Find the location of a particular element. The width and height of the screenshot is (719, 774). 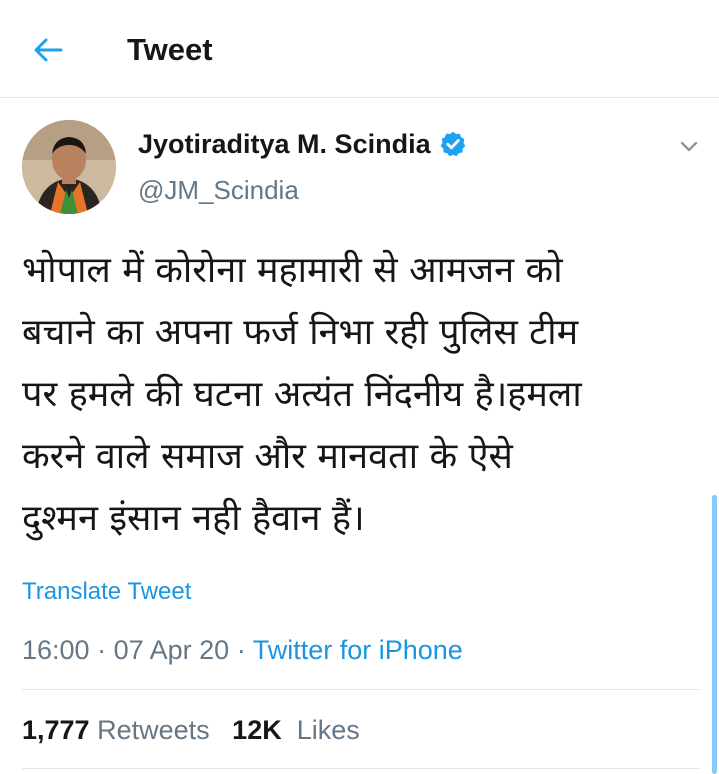

more-options-button is located at coordinates (689, 146).